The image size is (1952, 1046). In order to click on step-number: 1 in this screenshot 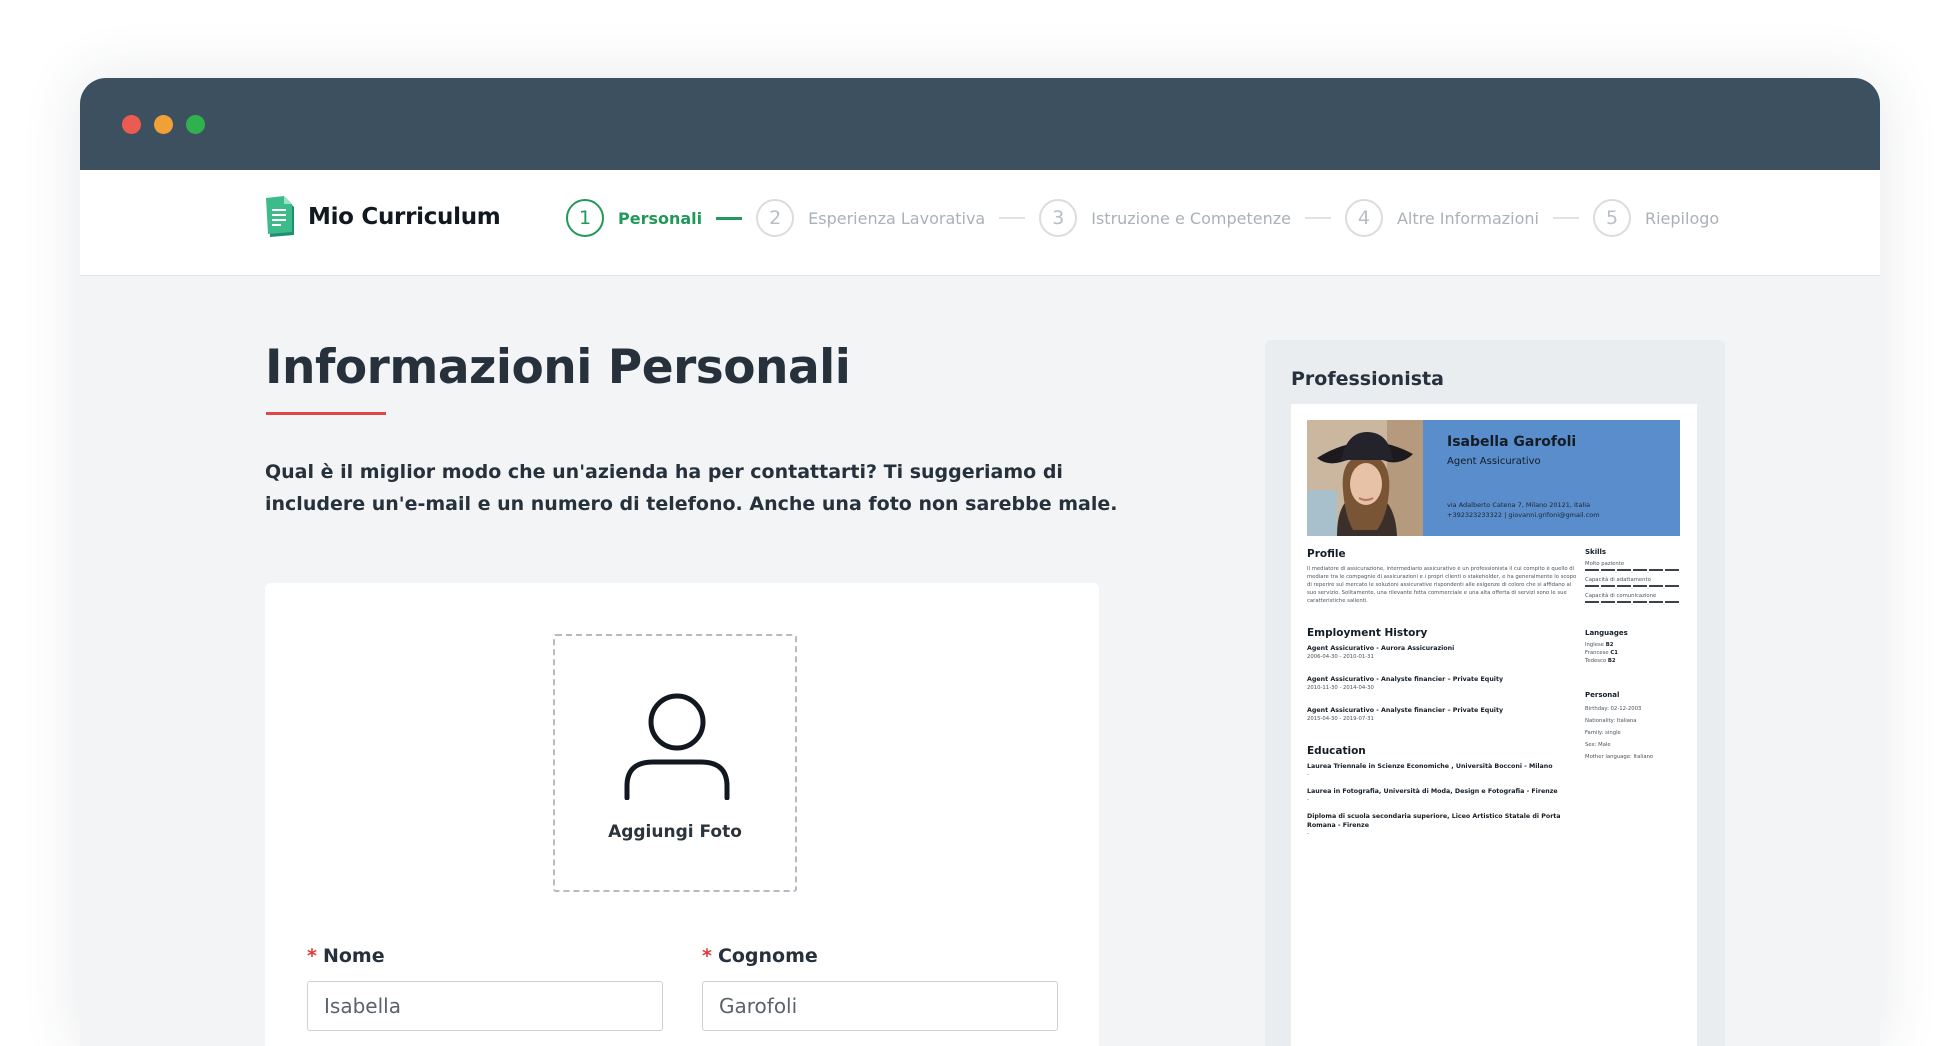, I will do `click(585, 218)`.